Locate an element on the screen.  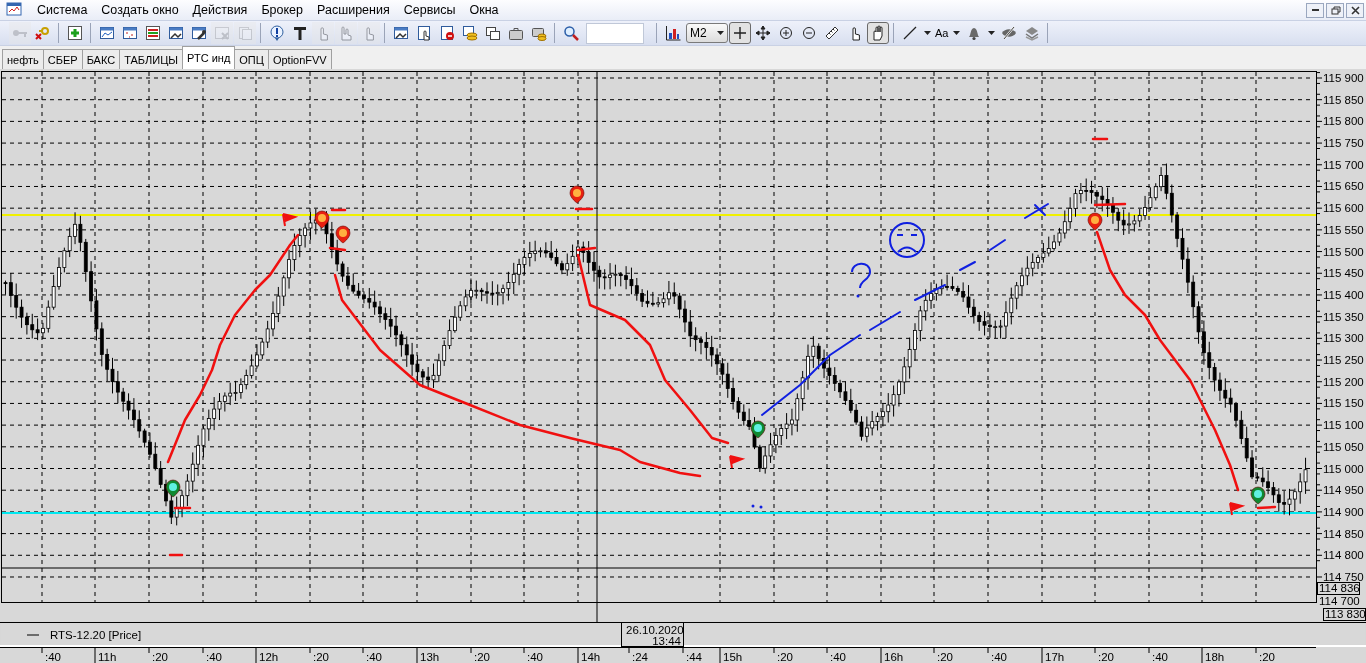
ruler-icon is located at coordinates (831, 33).